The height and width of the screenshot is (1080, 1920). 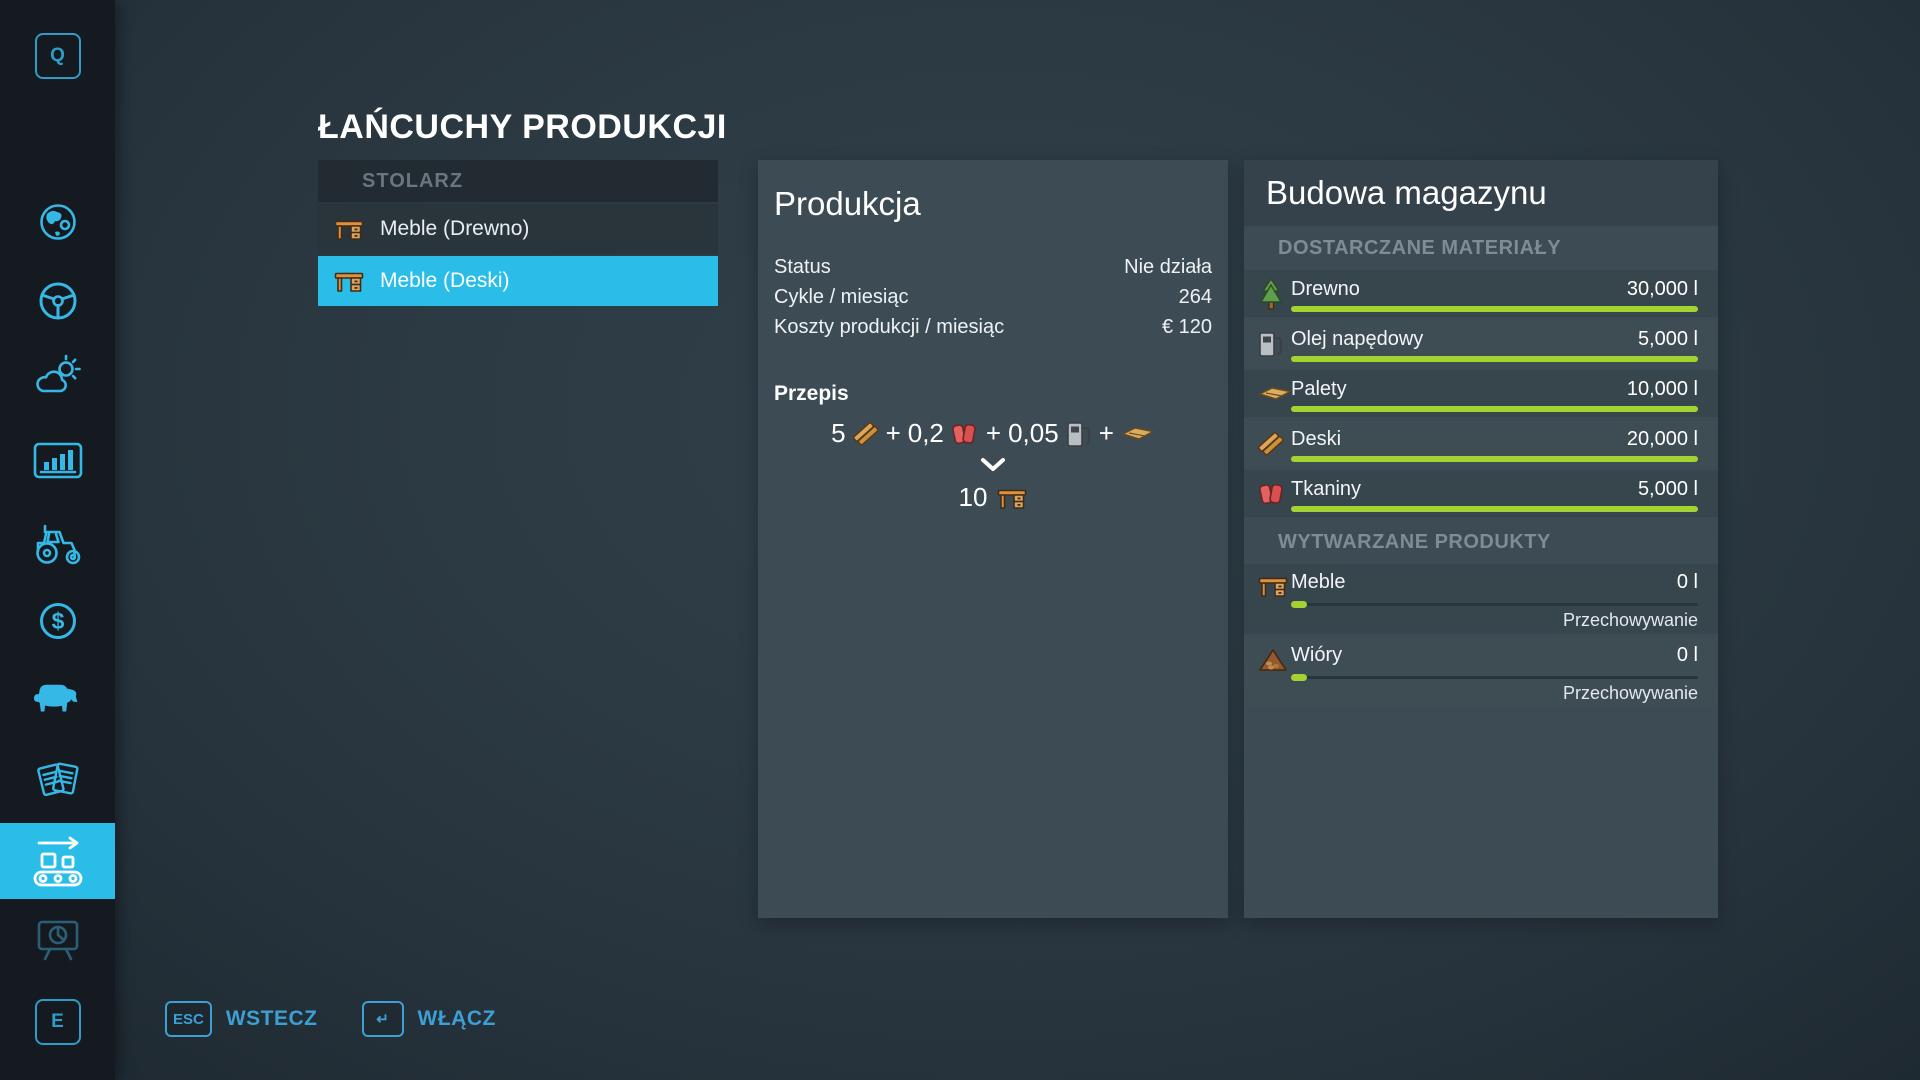 I want to click on chain-item-meble-drewno: Meble (Drewno), so click(x=518, y=229).